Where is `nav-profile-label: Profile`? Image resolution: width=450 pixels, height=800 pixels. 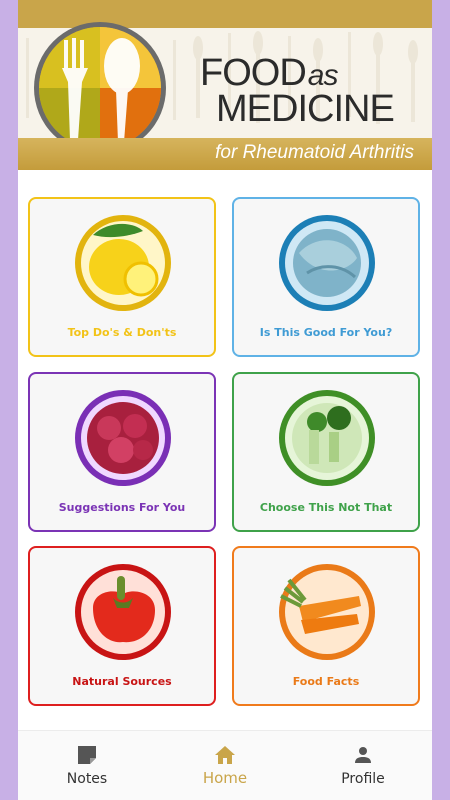
nav-profile-label: Profile is located at coordinates (363, 779).